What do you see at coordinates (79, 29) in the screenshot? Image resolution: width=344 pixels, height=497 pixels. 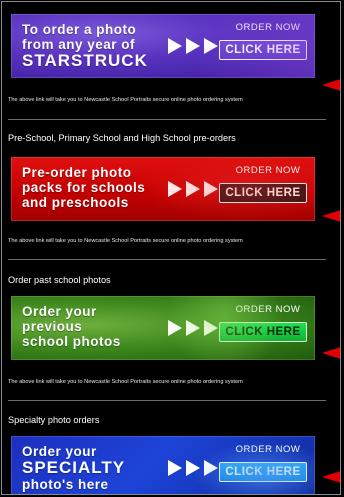 I see `banner-line: To order a photo` at bounding box center [79, 29].